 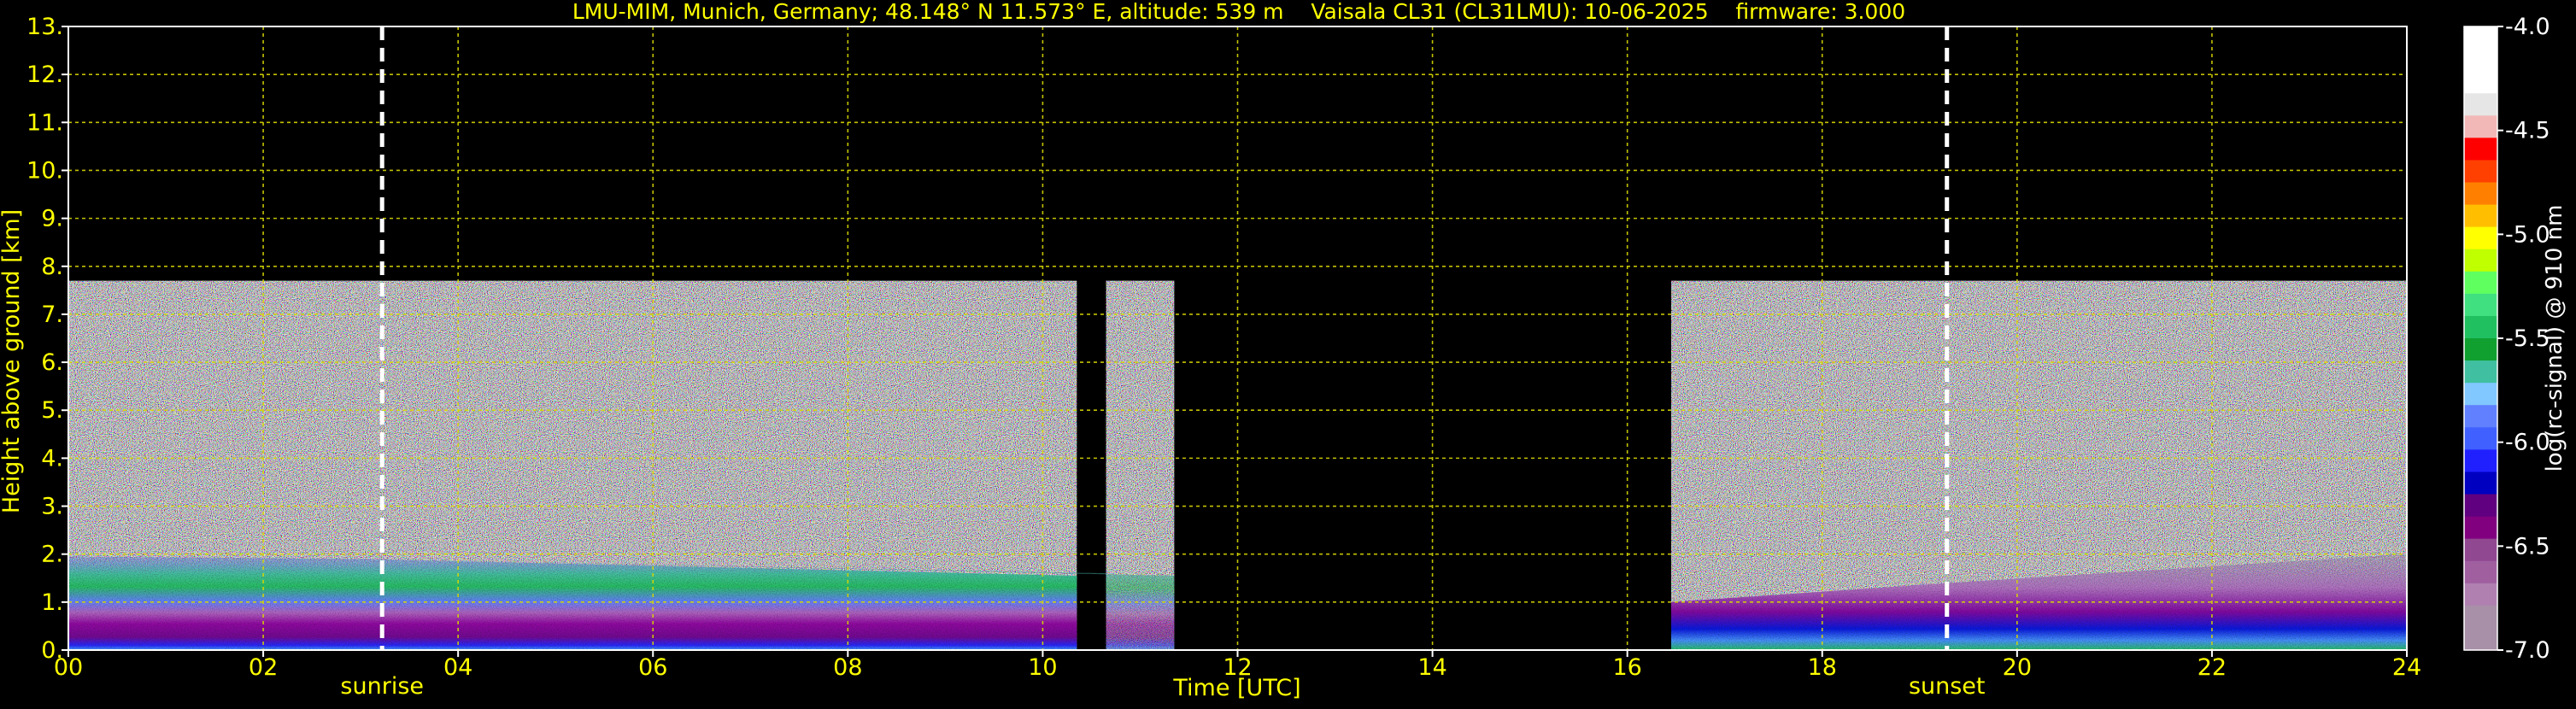 I want to click on x-tick-label: 14, so click(x=1431, y=667).